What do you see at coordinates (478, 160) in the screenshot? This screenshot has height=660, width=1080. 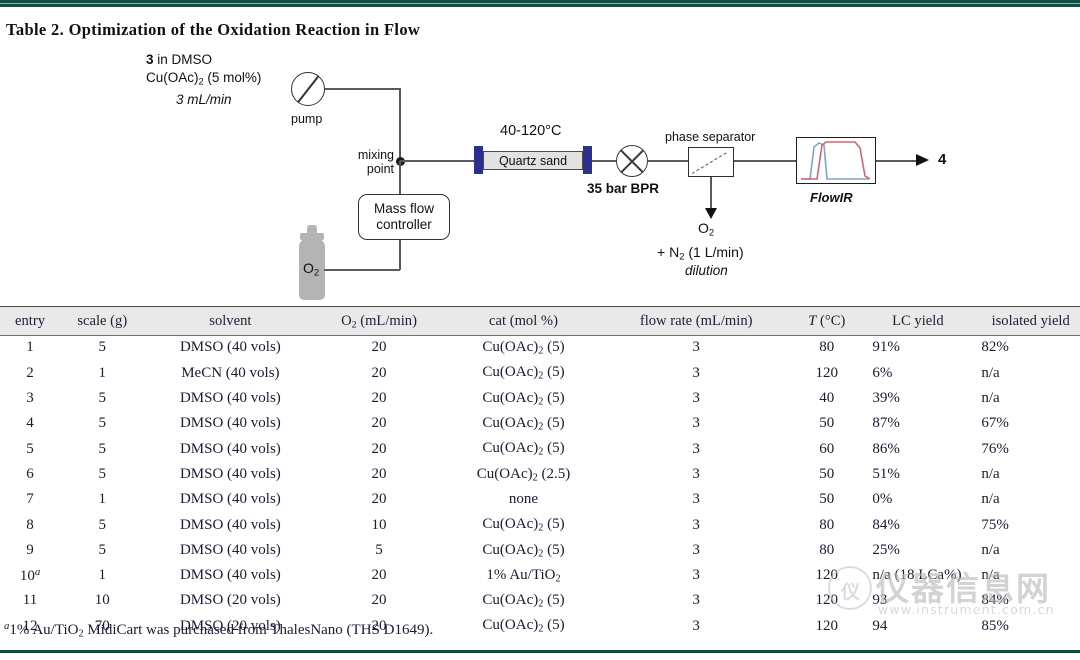 I see `reactor-inlet-cap-icon` at bounding box center [478, 160].